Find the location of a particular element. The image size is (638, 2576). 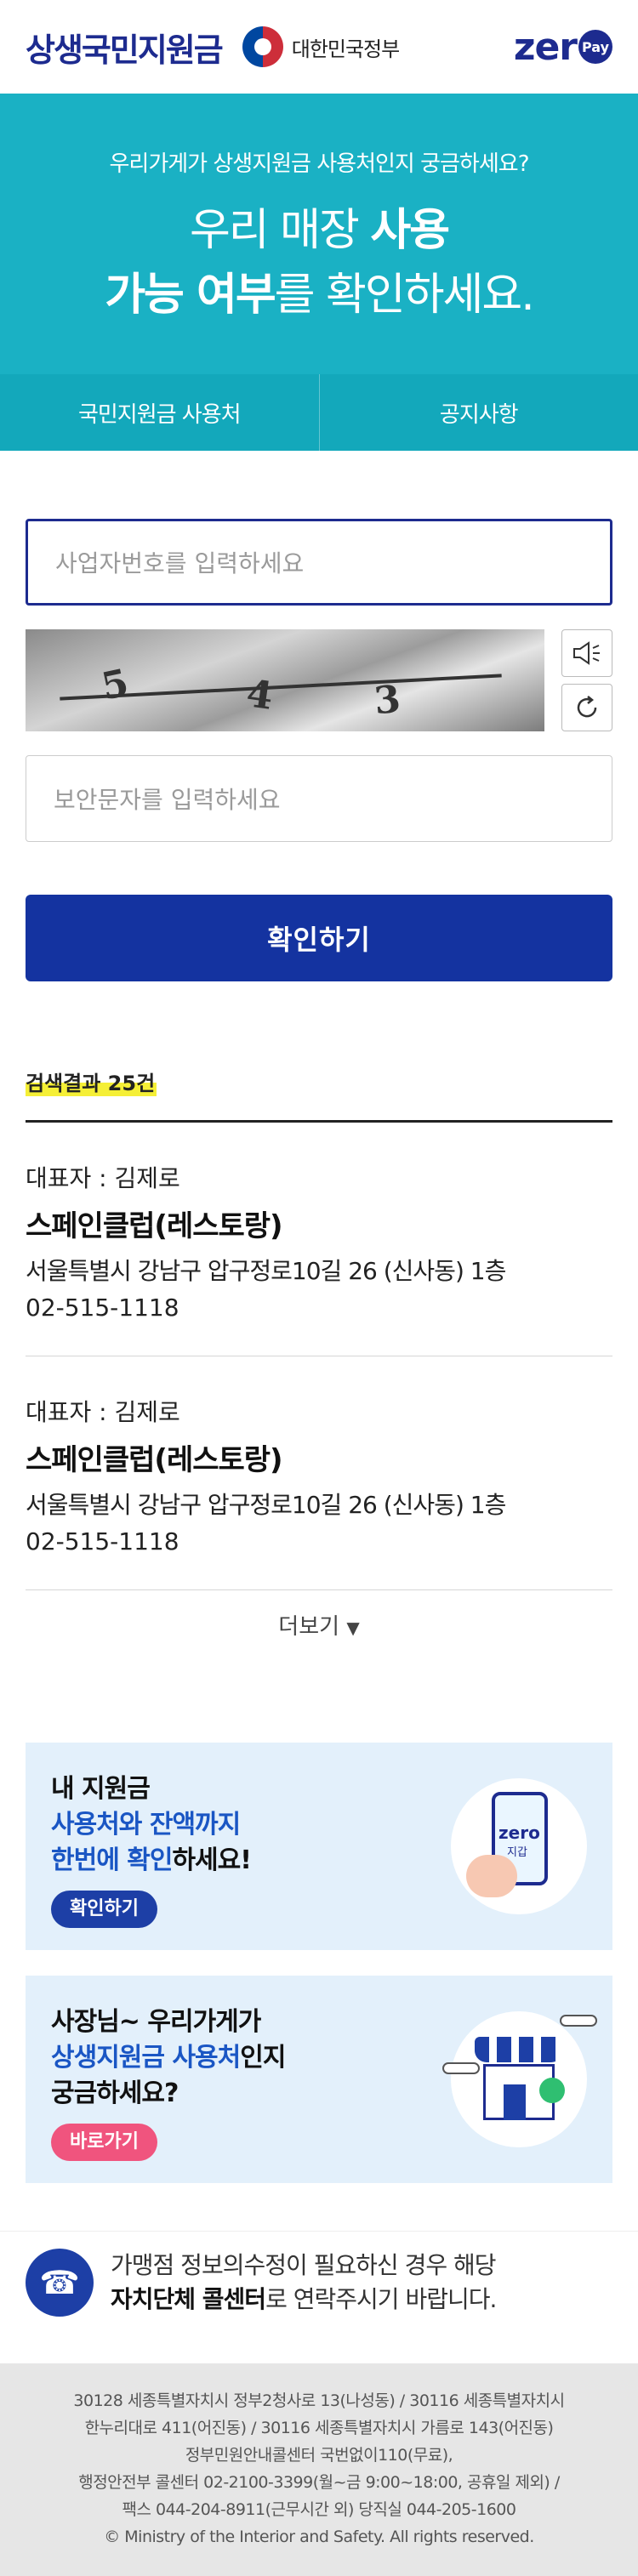

footer-line: 팩스 044-204-8911(근무시간 외) 당직실 044-205-1600 is located at coordinates (319, 2509).